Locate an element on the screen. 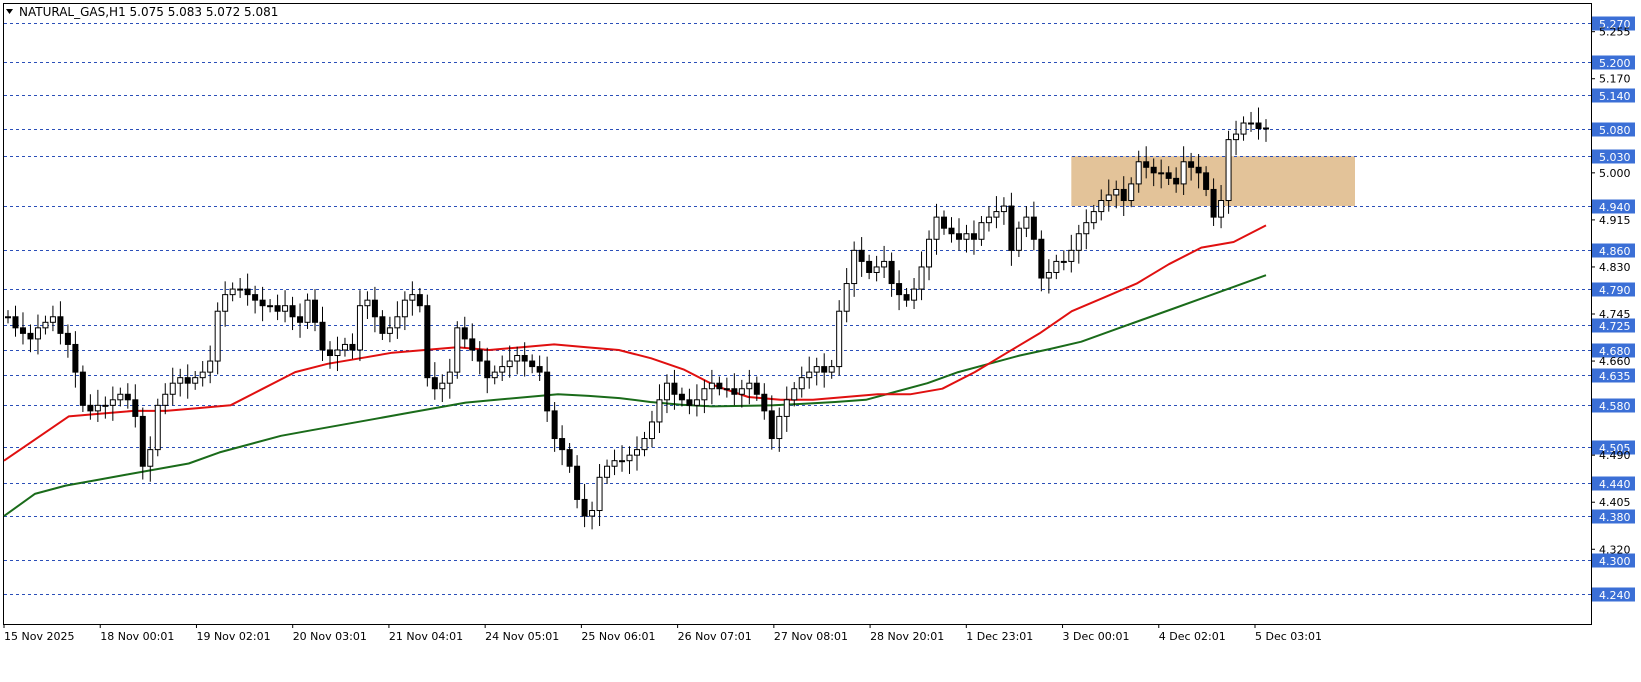 The image size is (1641, 682). y-tick-label: 4.660 is located at coordinates (1615, 361).